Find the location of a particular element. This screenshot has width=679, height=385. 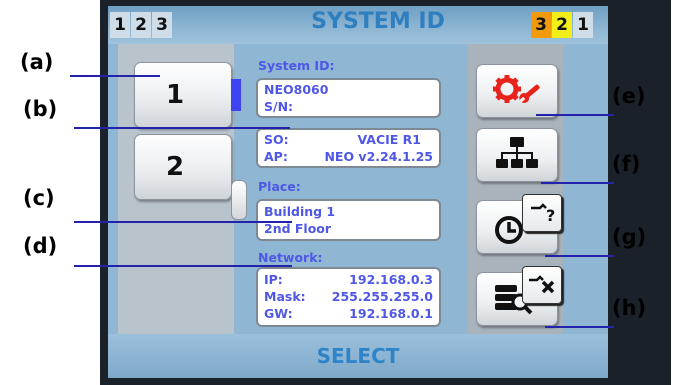

annotation-label-e: (e) is located at coordinates (629, 96).